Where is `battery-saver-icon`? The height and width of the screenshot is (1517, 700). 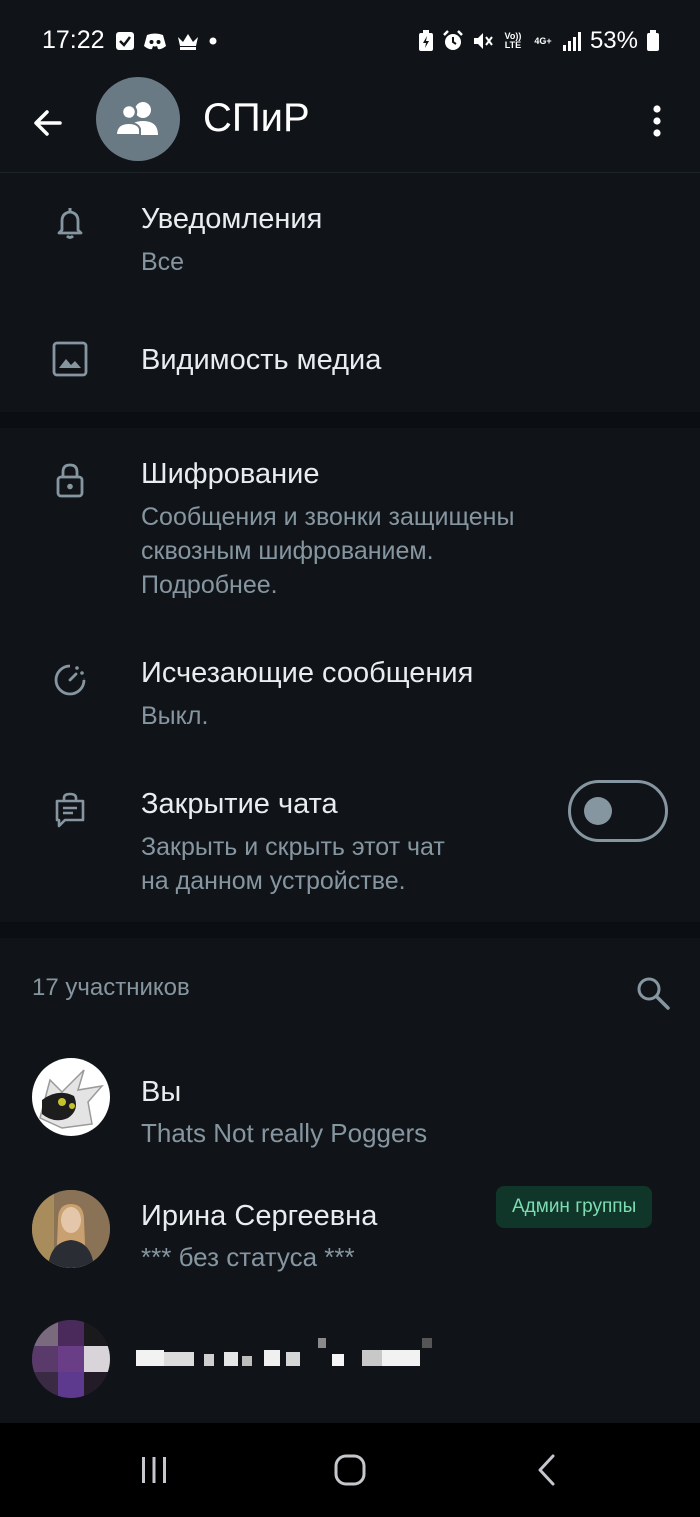 battery-saver-icon is located at coordinates (425, 40).